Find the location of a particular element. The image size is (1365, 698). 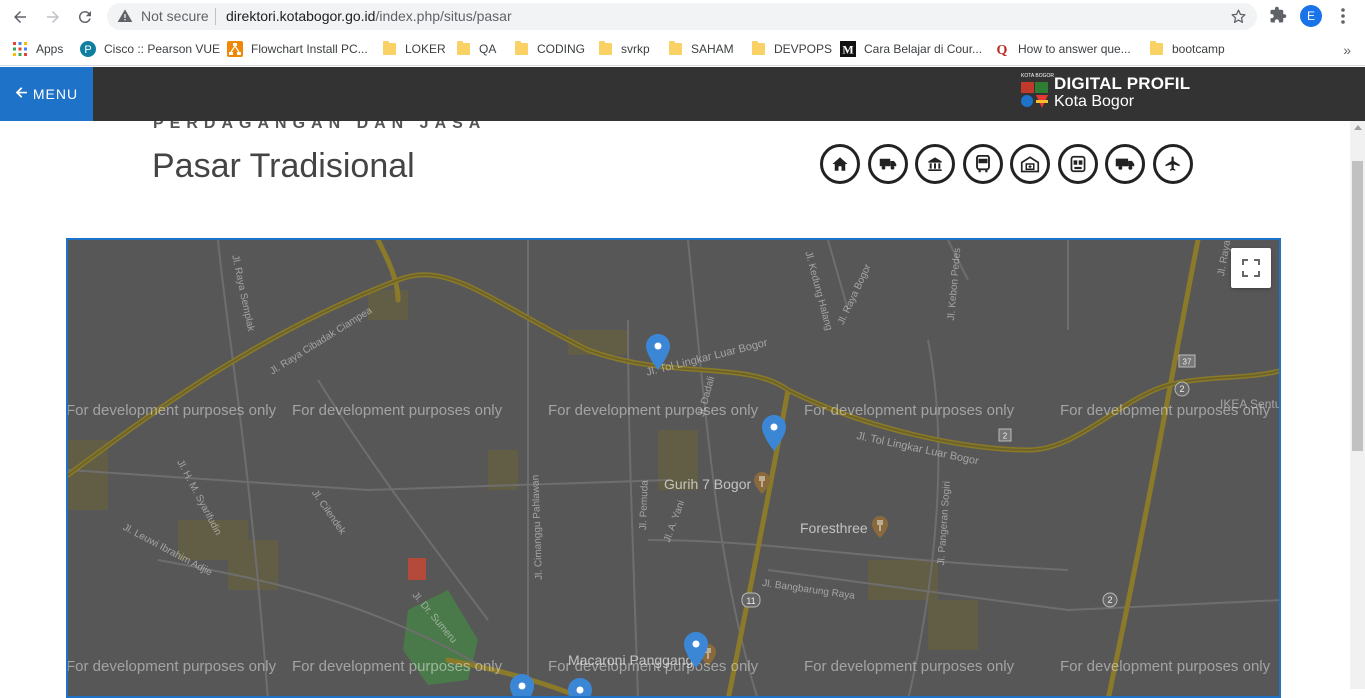

scroll-thumb is located at coordinates (1357, 306).